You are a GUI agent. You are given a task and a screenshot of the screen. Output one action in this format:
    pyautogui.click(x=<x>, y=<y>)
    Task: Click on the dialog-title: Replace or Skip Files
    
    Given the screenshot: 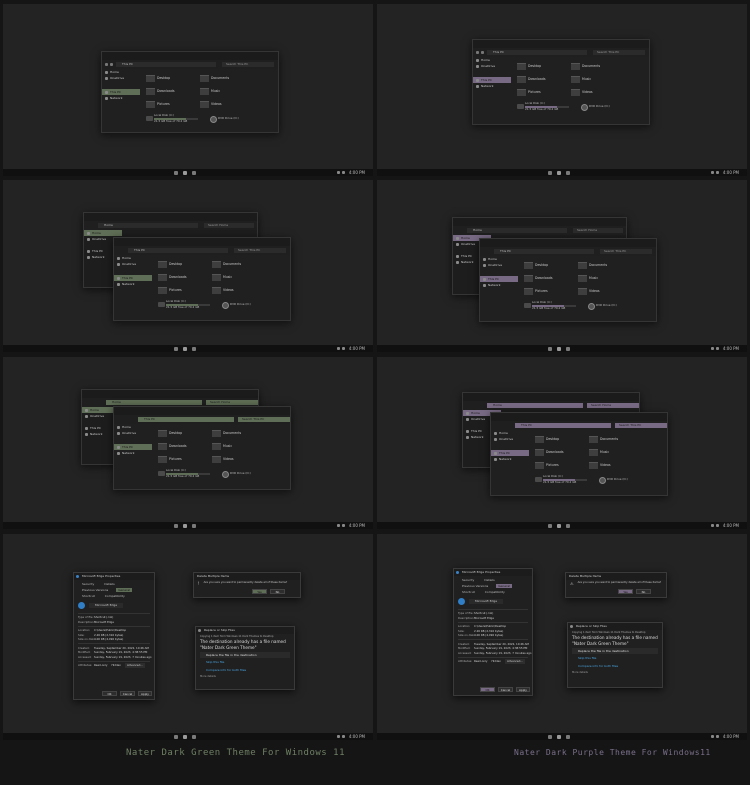 What is the action you would take?
    pyautogui.click(x=615, y=626)
    